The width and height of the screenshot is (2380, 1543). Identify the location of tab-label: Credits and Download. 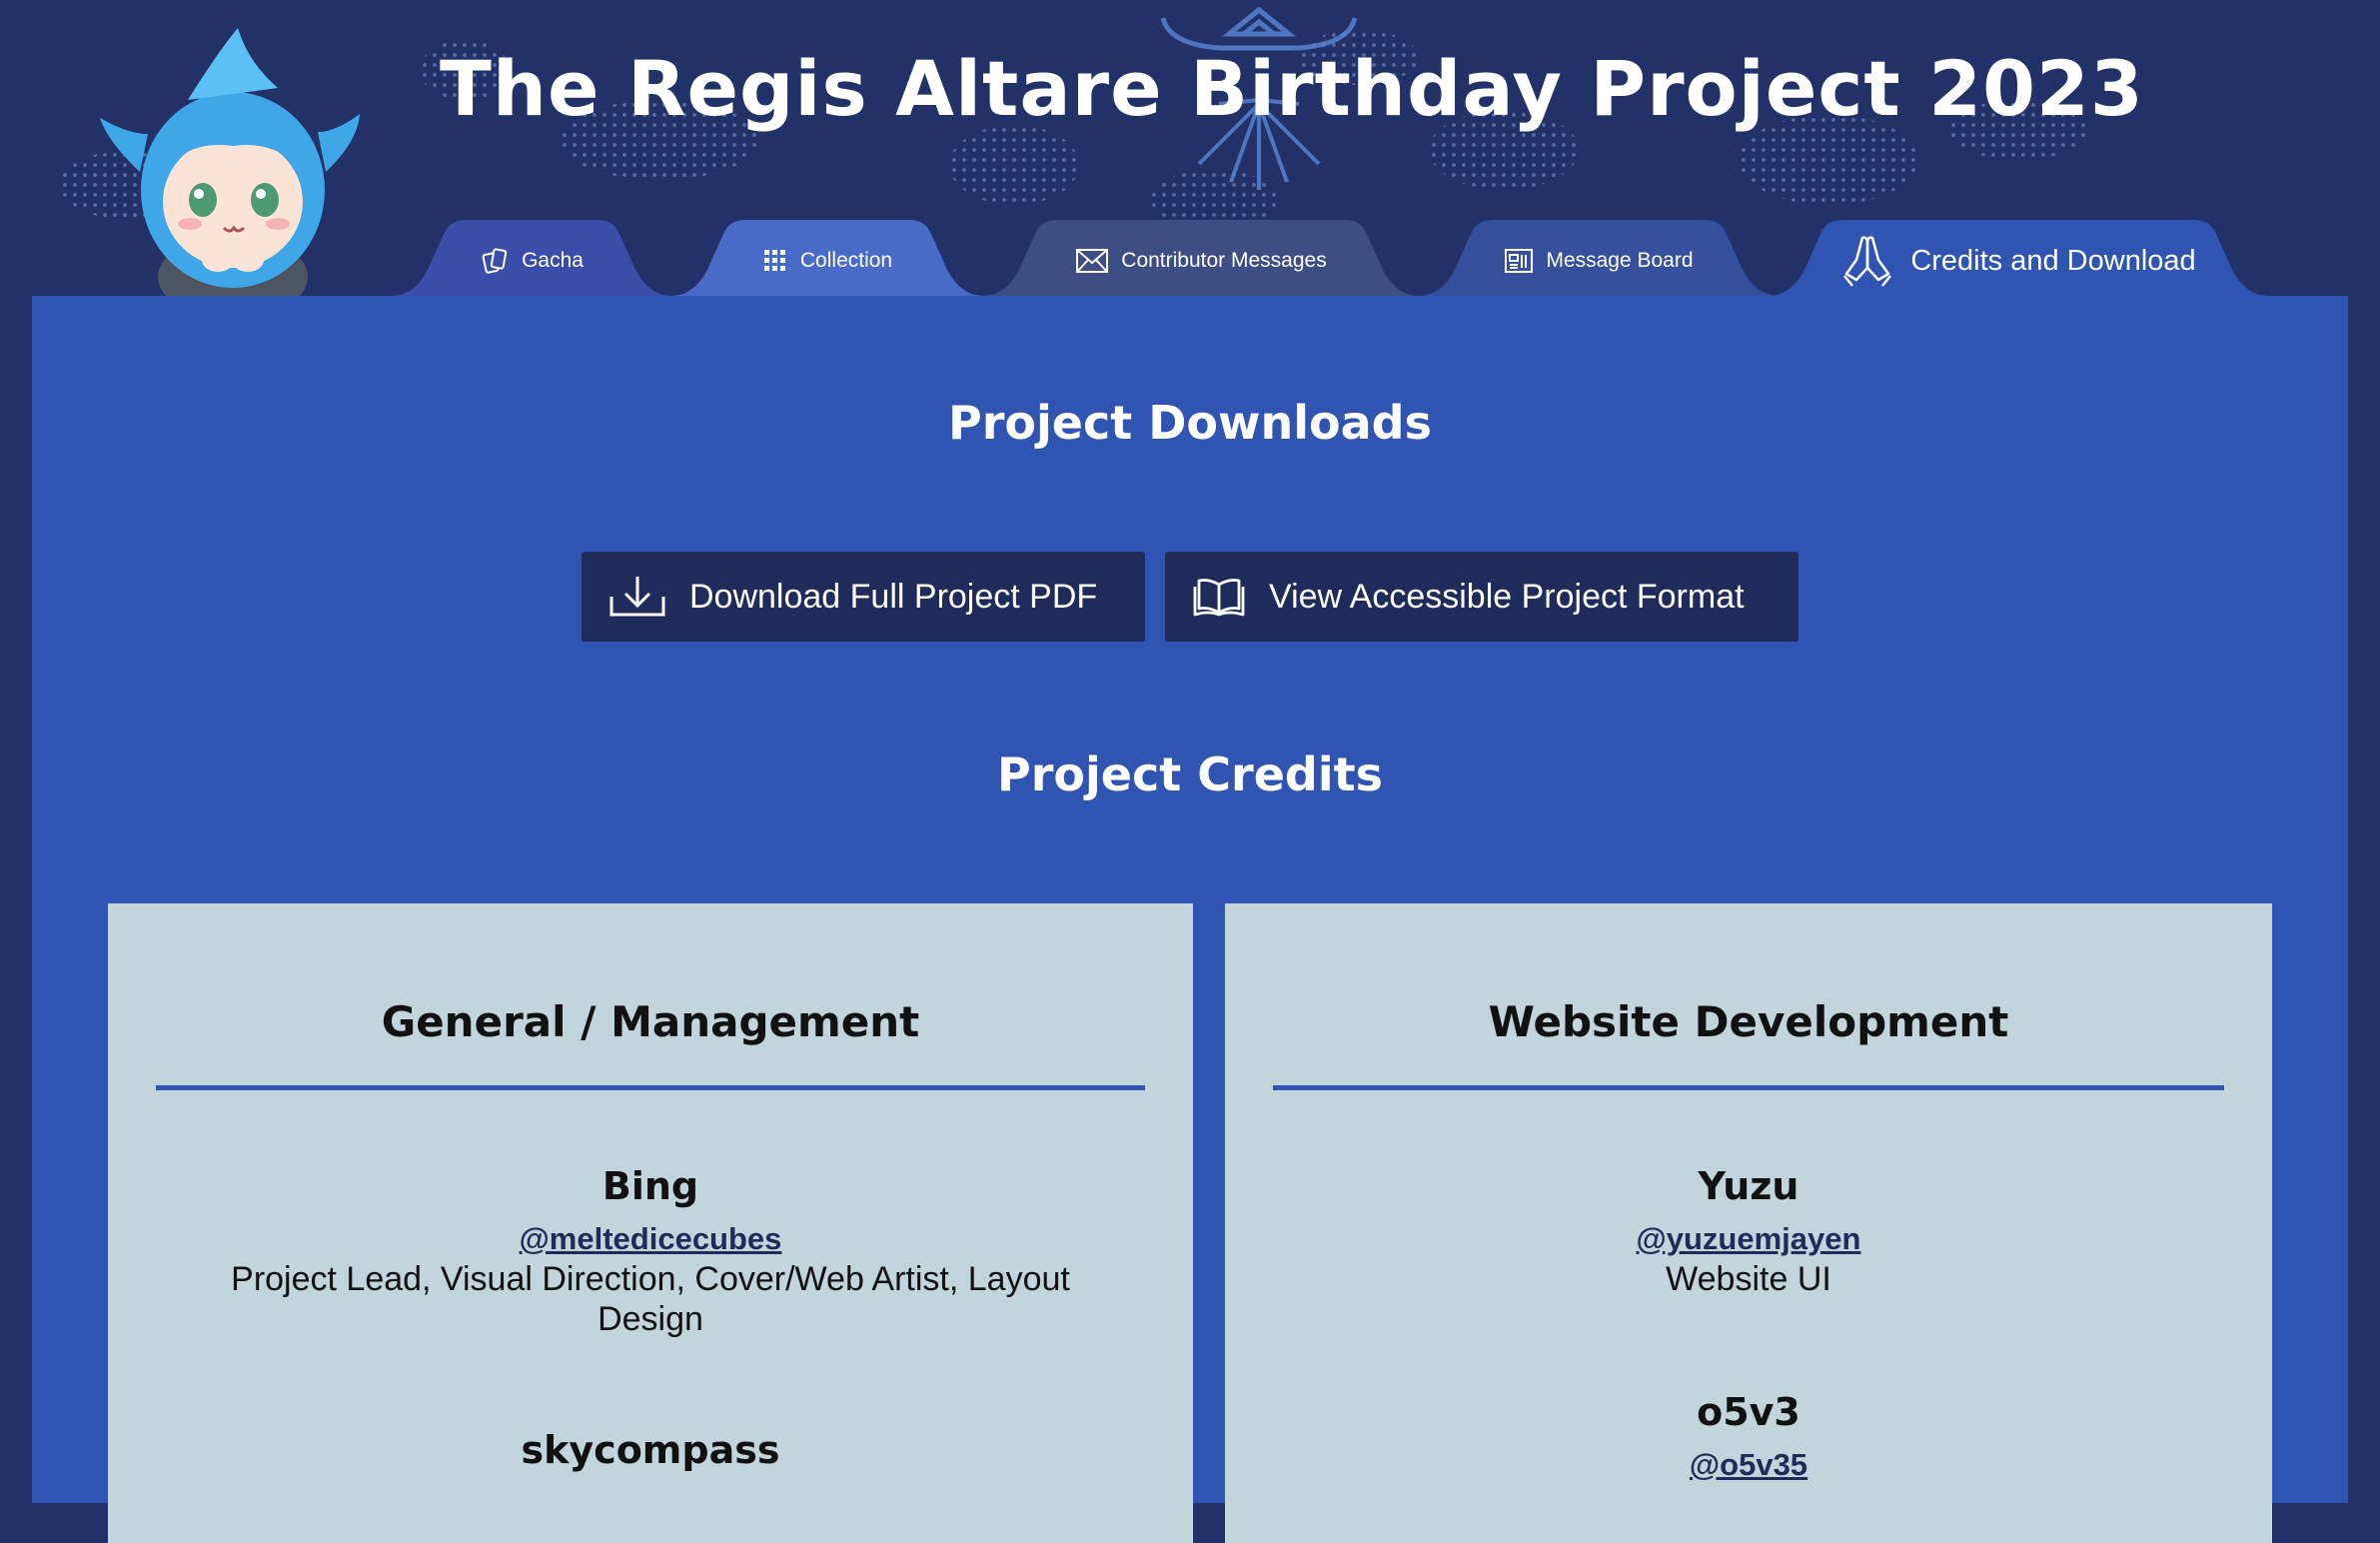
(2053, 260).